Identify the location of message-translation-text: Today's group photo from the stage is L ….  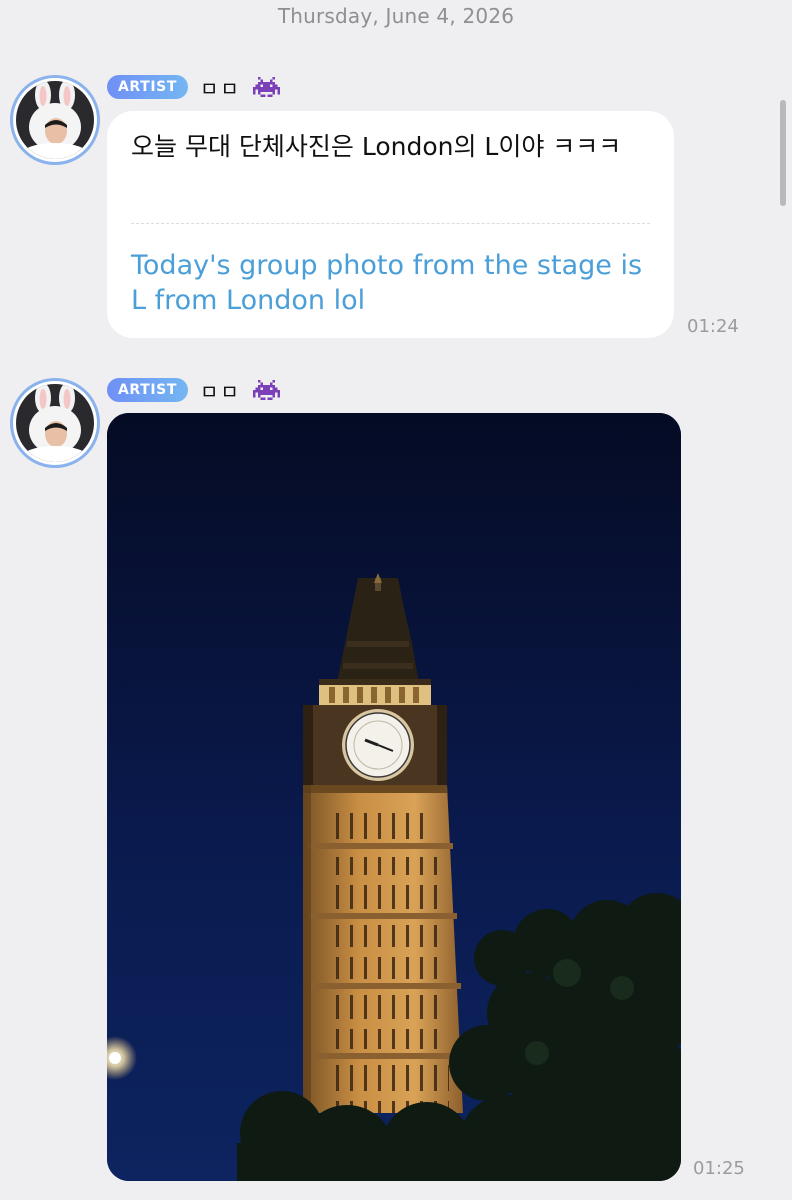
(387, 283).